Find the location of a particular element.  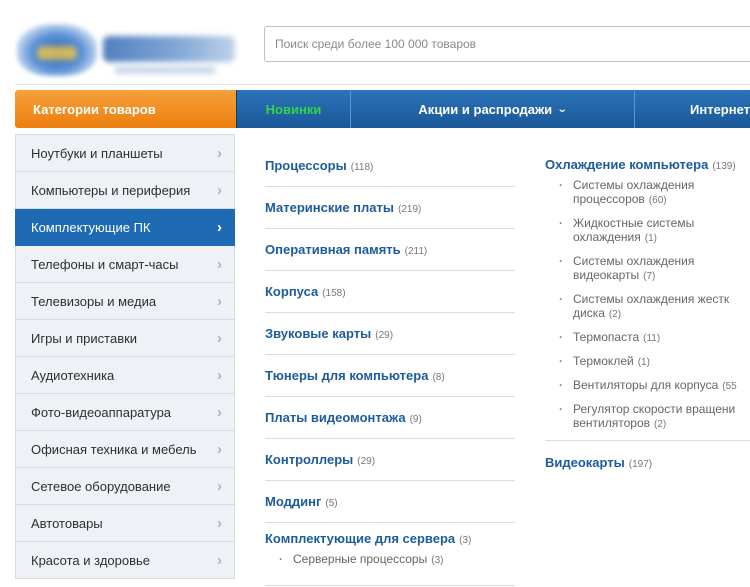

sidebar-item-active: Комплектующие ПК › is located at coordinates (125, 227).